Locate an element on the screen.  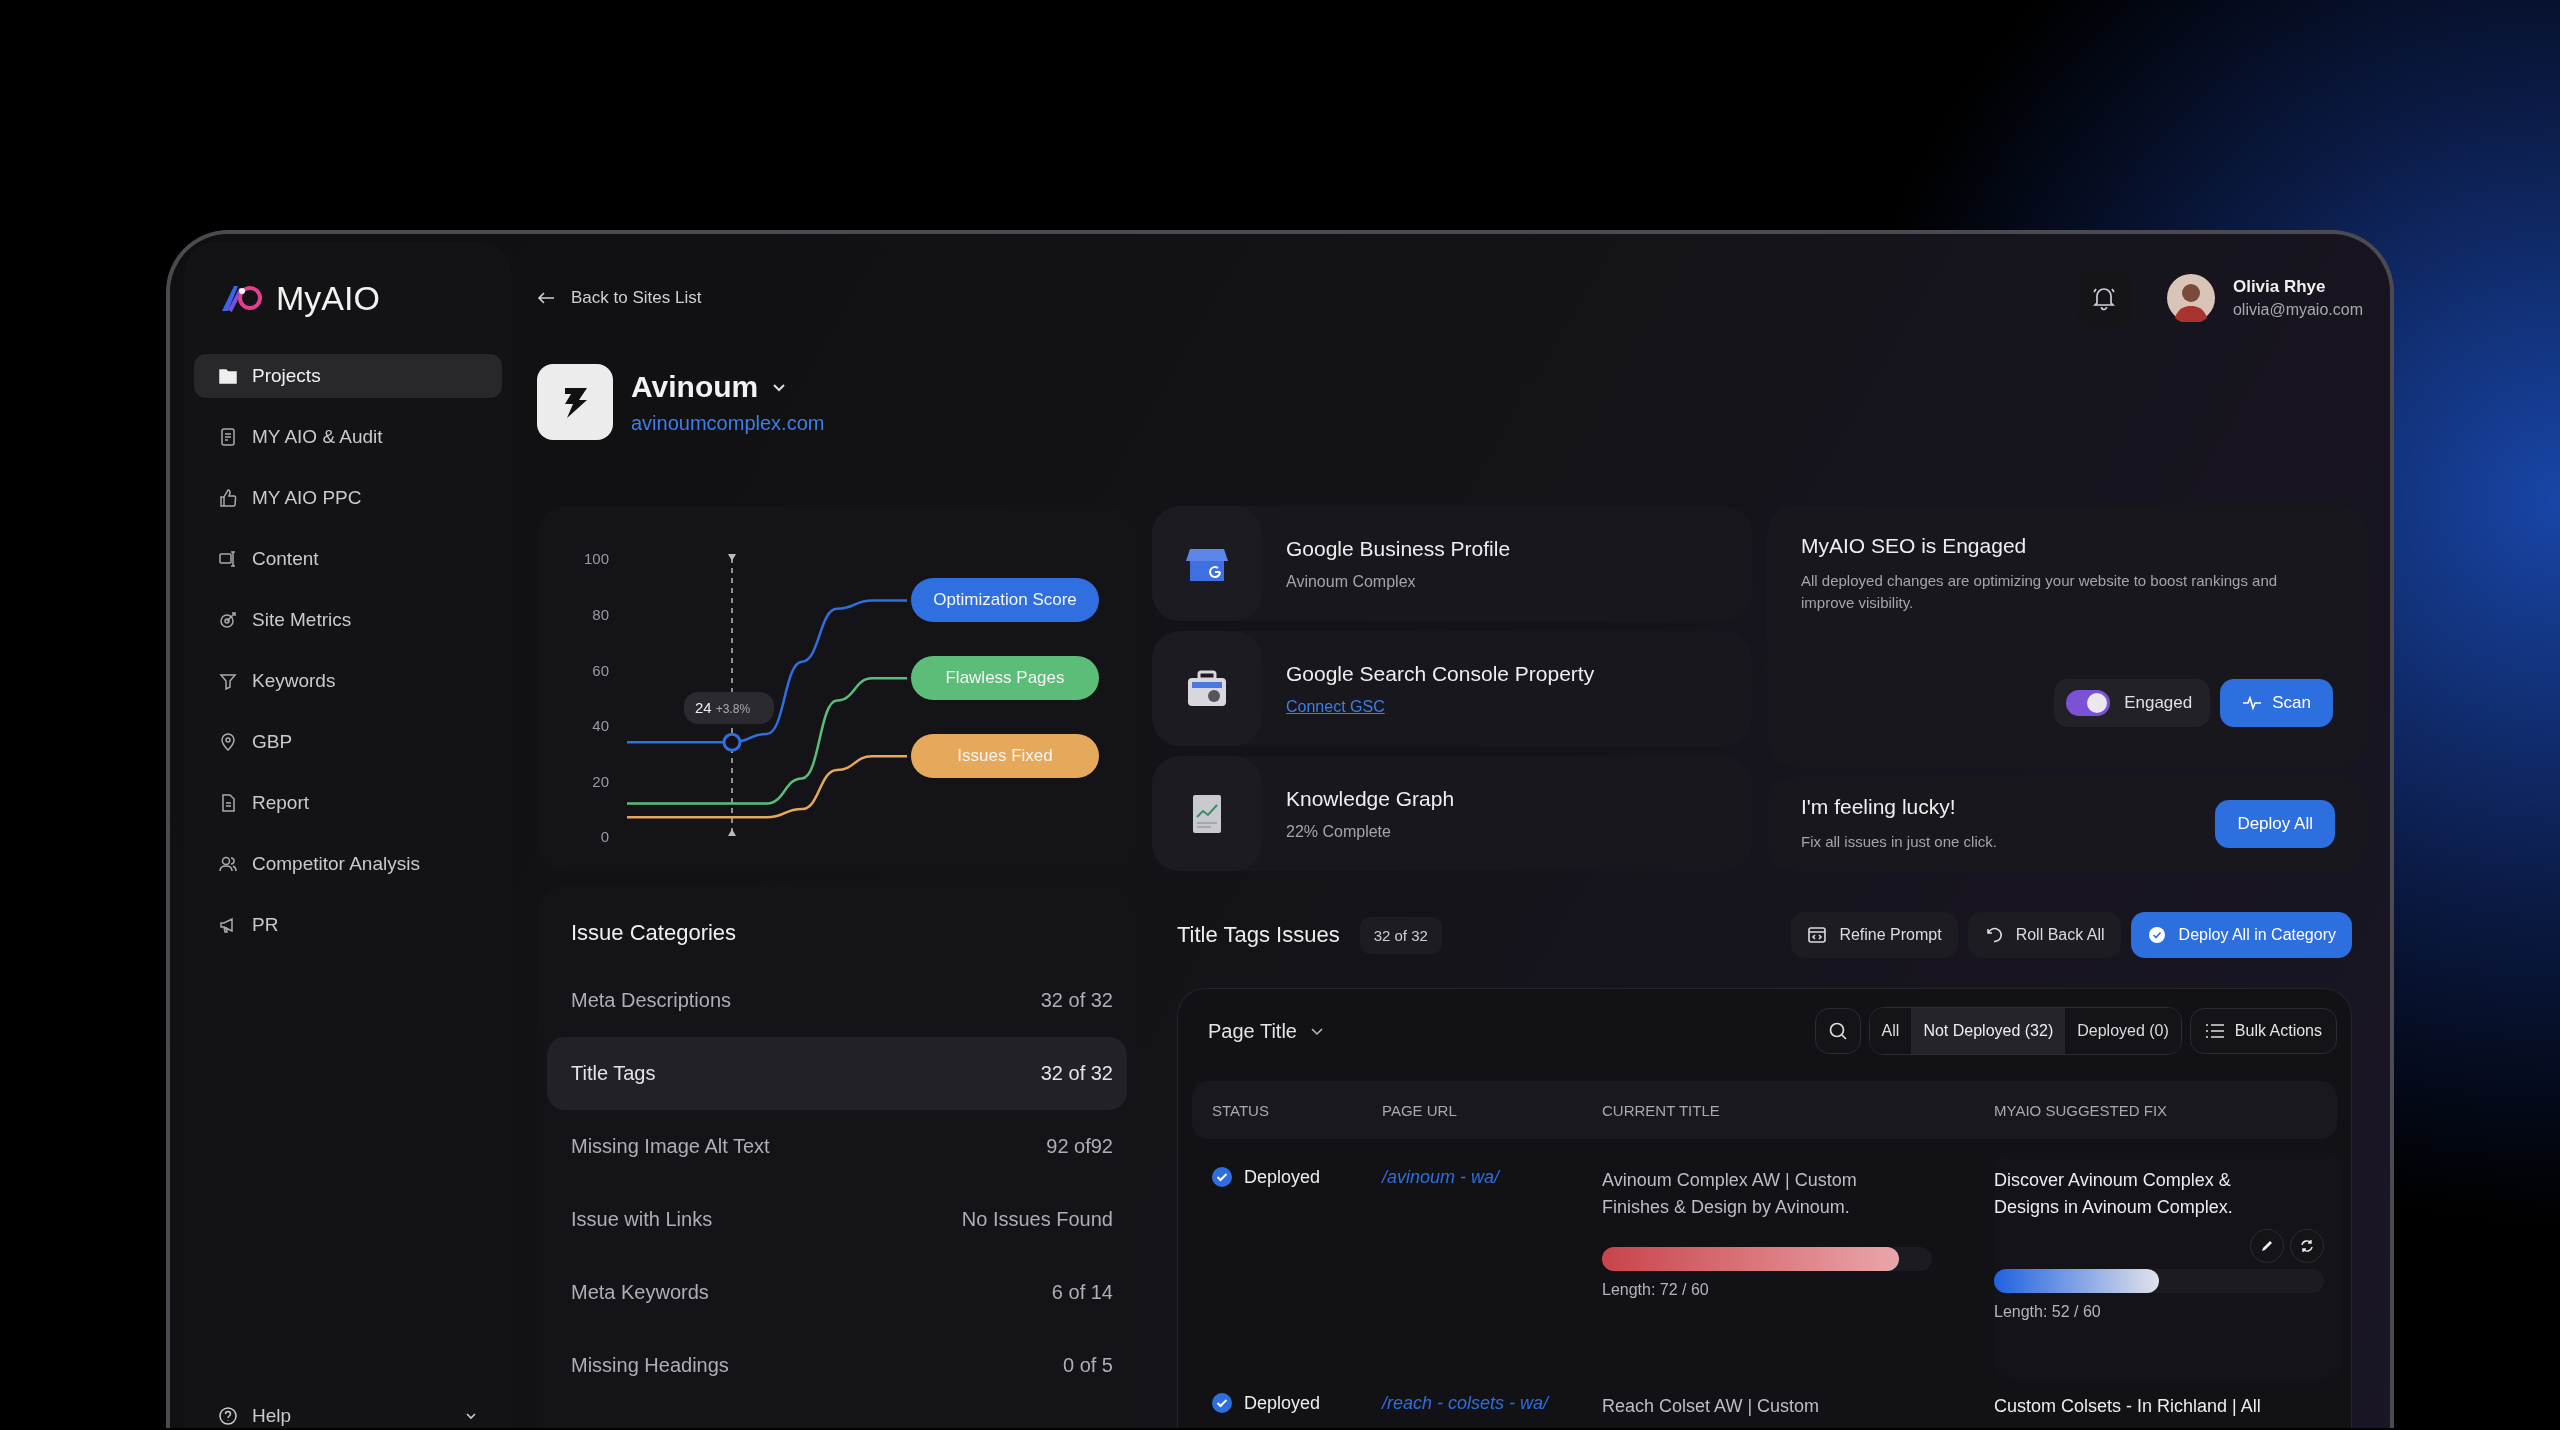
data-point is located at coordinates (732, 742).